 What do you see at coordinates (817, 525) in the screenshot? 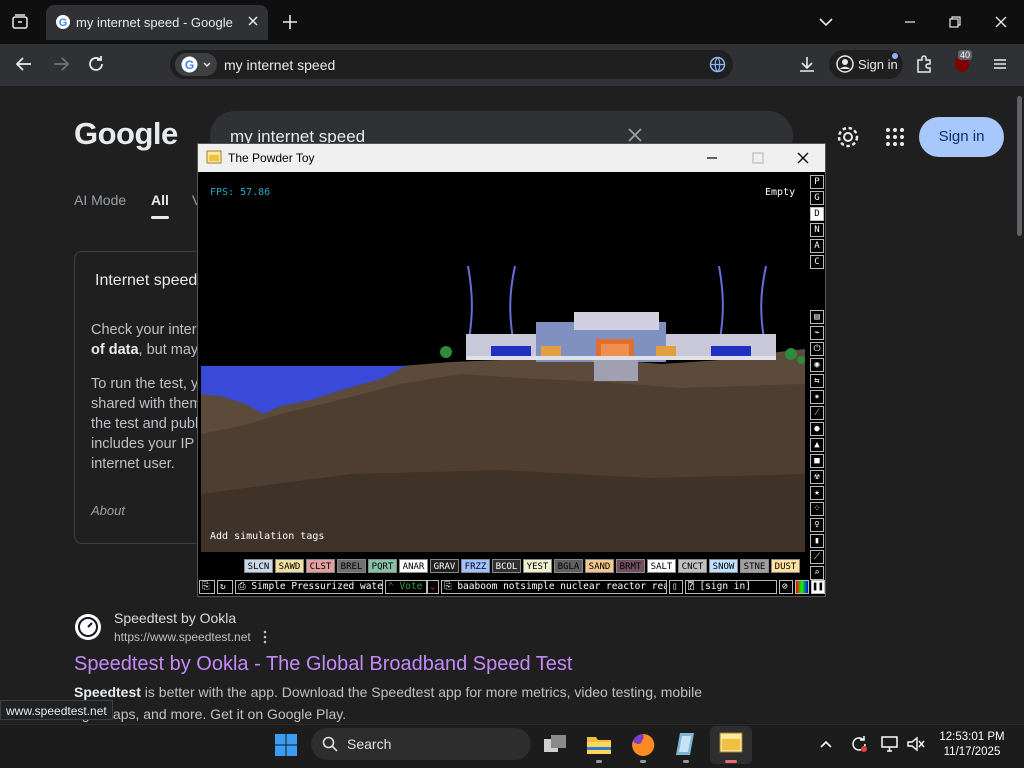
I see `life-category-icon: ♀` at bounding box center [817, 525].